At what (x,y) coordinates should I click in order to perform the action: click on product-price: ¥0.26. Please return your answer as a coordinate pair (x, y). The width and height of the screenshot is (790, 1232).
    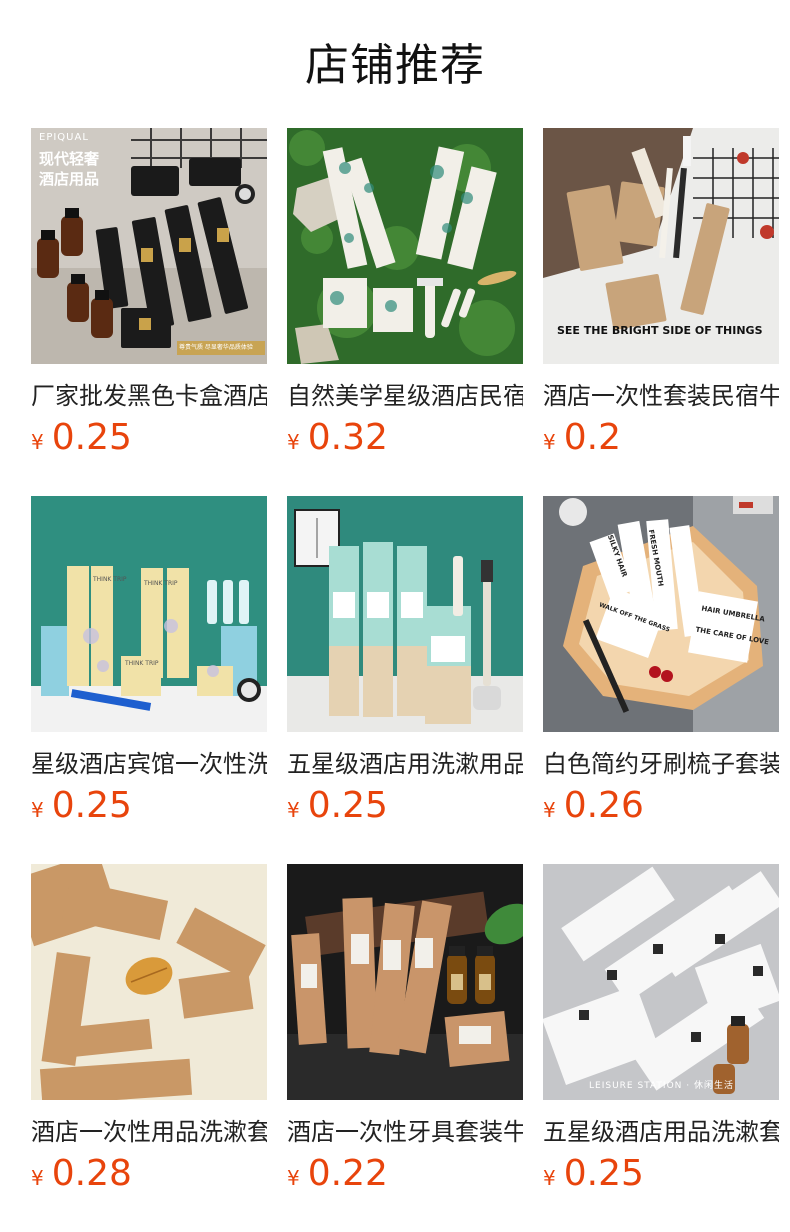
    Looking at the image, I should click on (593, 806).